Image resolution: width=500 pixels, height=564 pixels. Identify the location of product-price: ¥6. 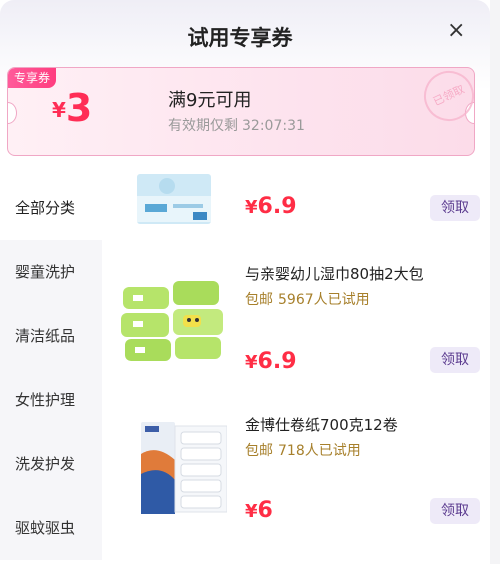
(259, 510).